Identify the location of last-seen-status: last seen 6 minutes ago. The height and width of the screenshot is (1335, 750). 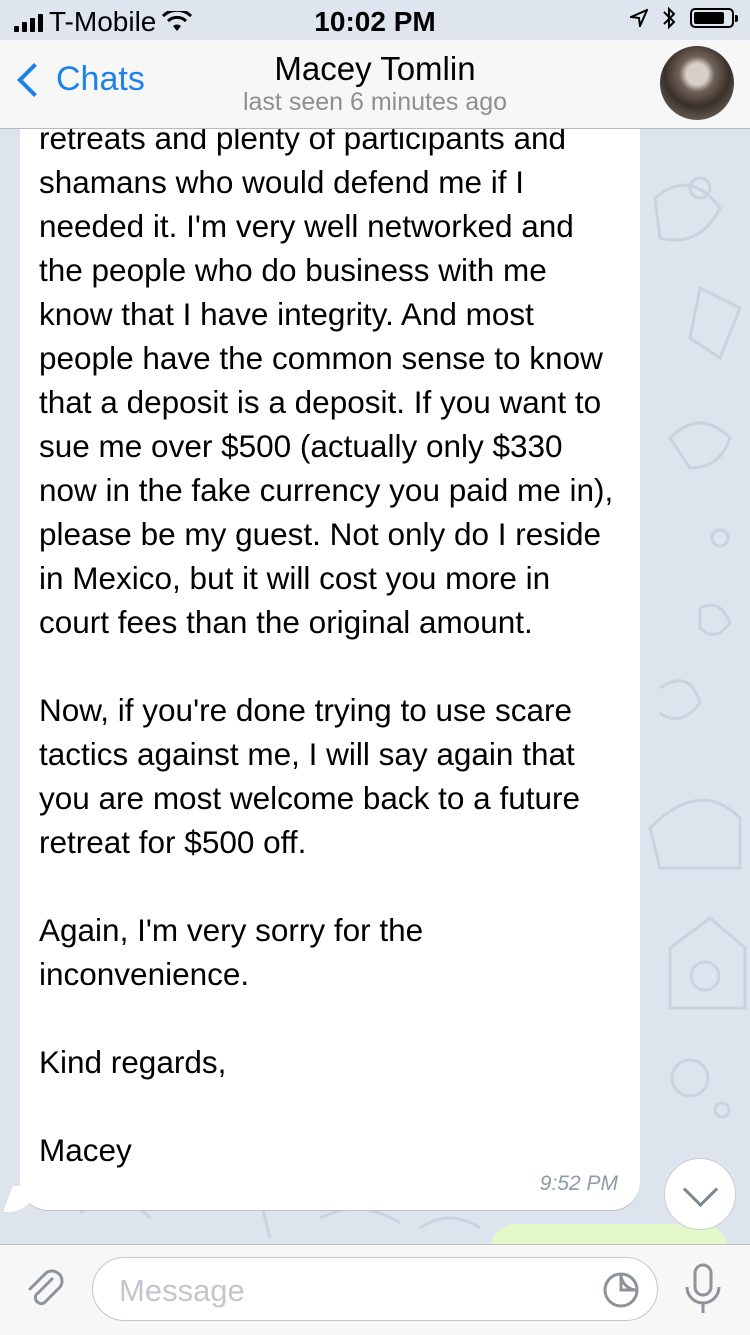
(375, 102).